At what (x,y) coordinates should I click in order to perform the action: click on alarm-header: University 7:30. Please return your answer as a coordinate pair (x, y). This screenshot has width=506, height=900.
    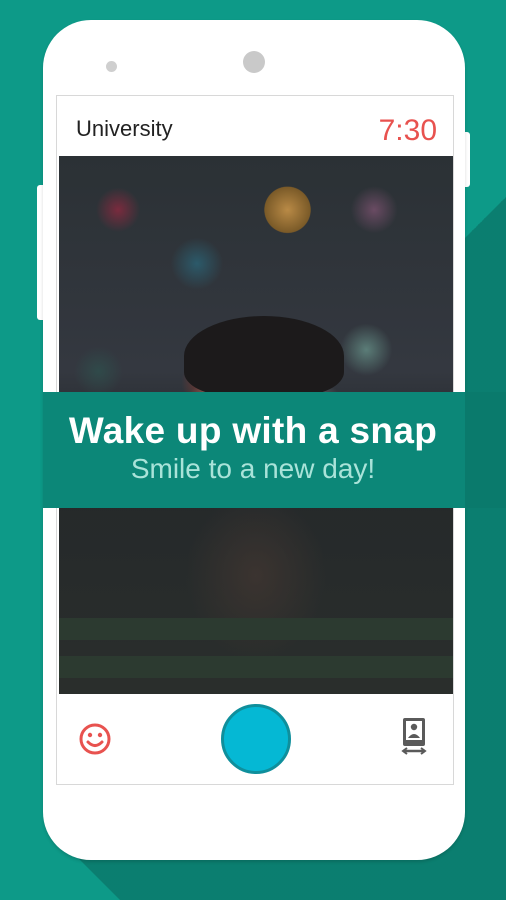
    Looking at the image, I should click on (255, 126).